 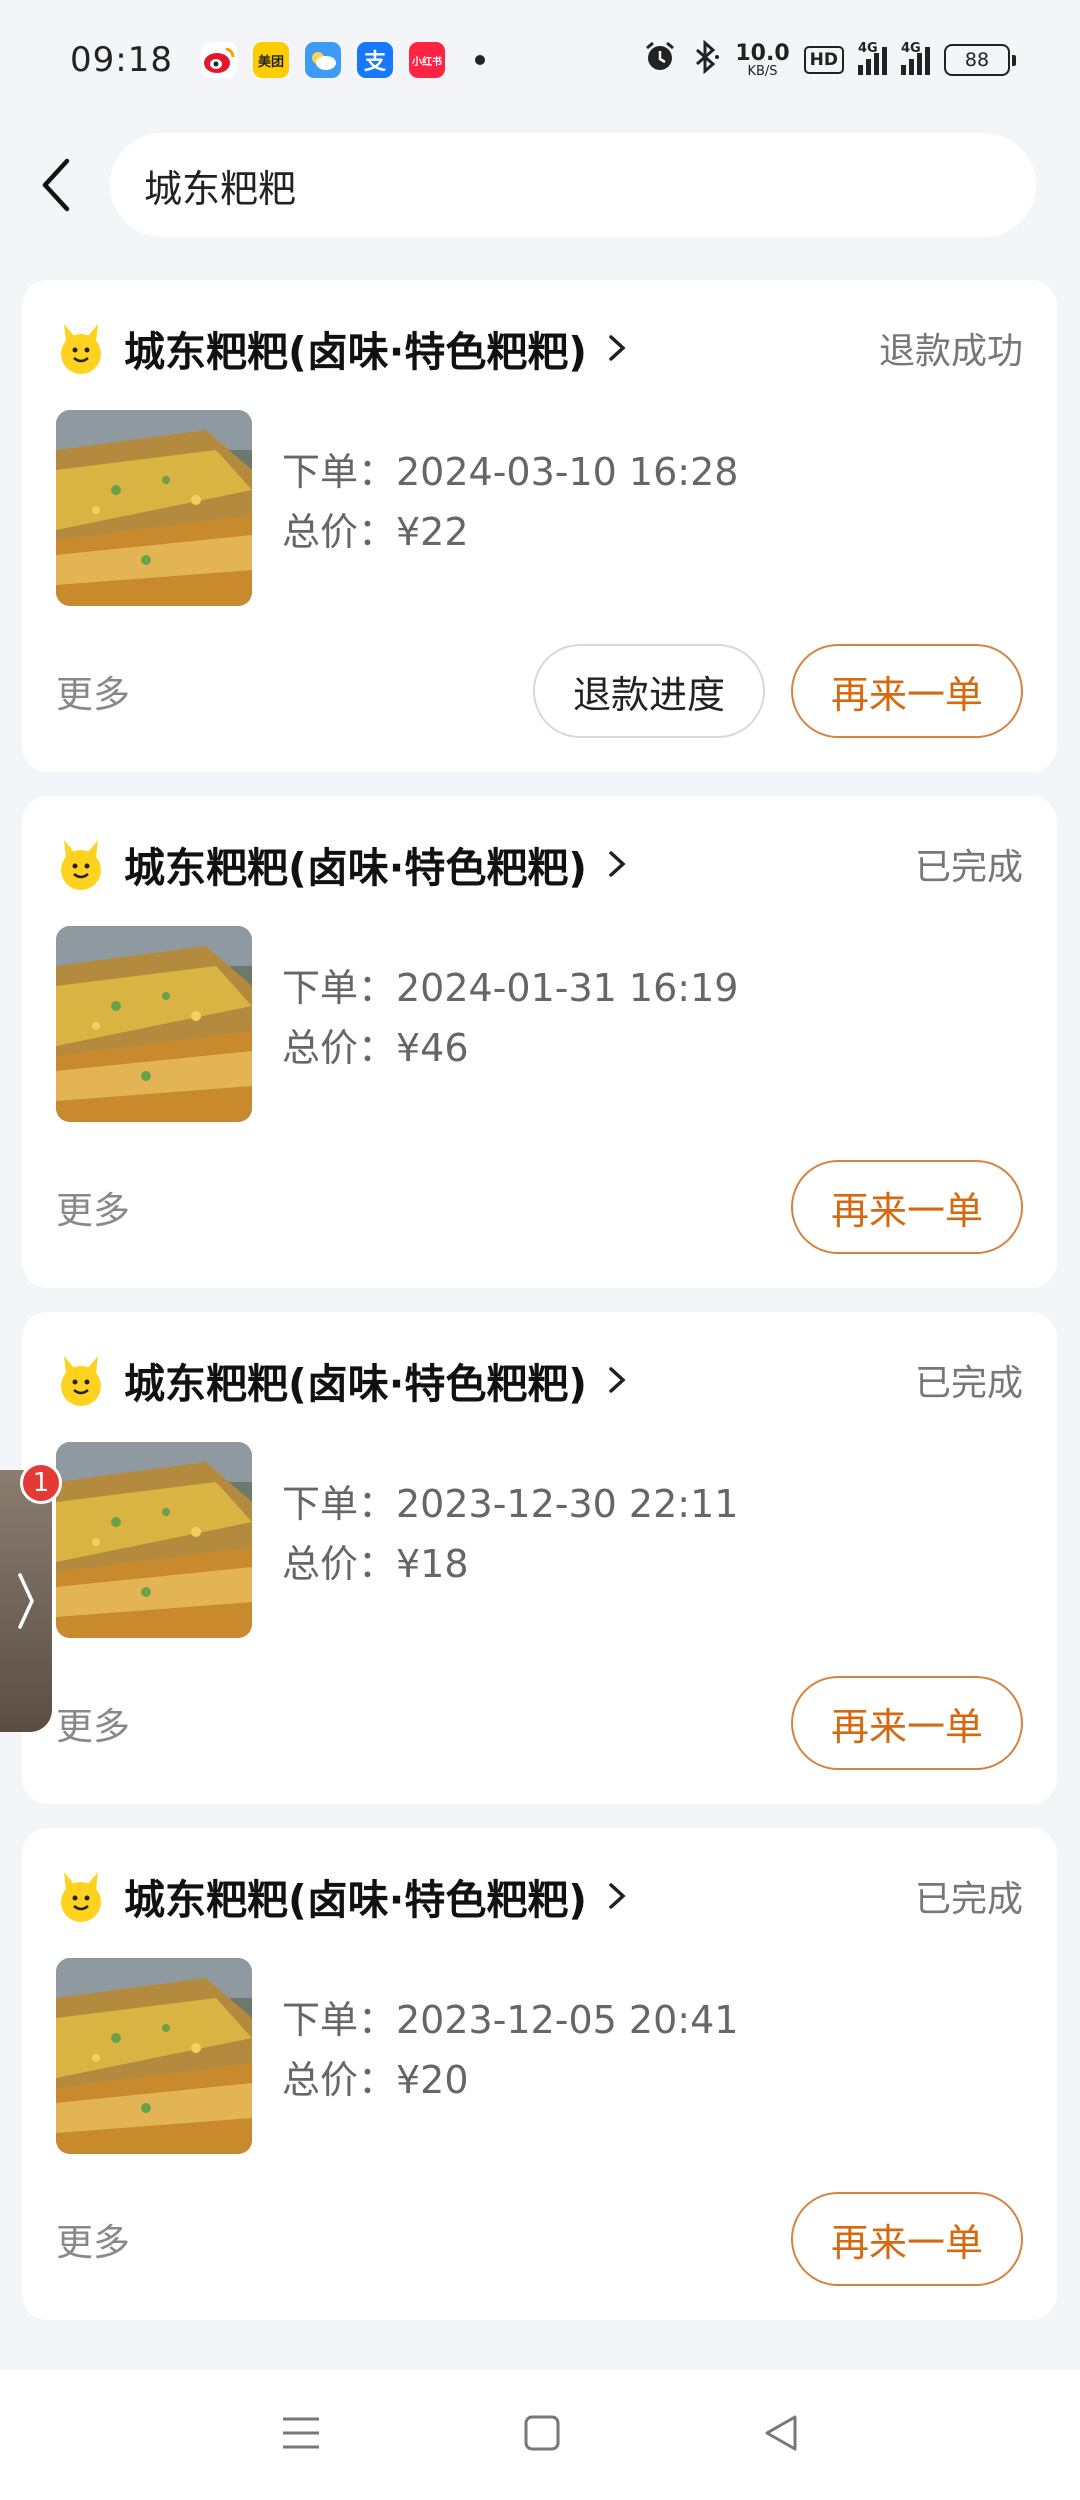 What do you see at coordinates (510, 502) in the screenshot?
I see `order-info: 下单：2024-03-10 16:28 总价：¥22` at bounding box center [510, 502].